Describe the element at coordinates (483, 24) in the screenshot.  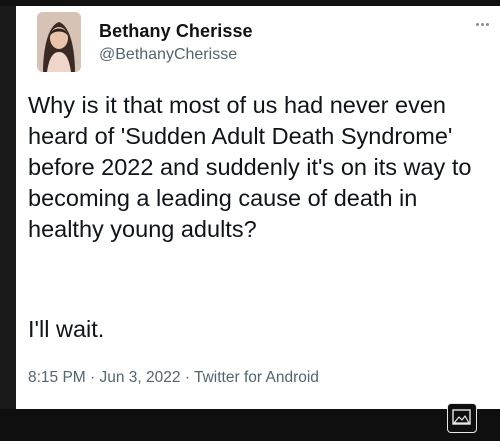
I see `more-options-icon` at that location.